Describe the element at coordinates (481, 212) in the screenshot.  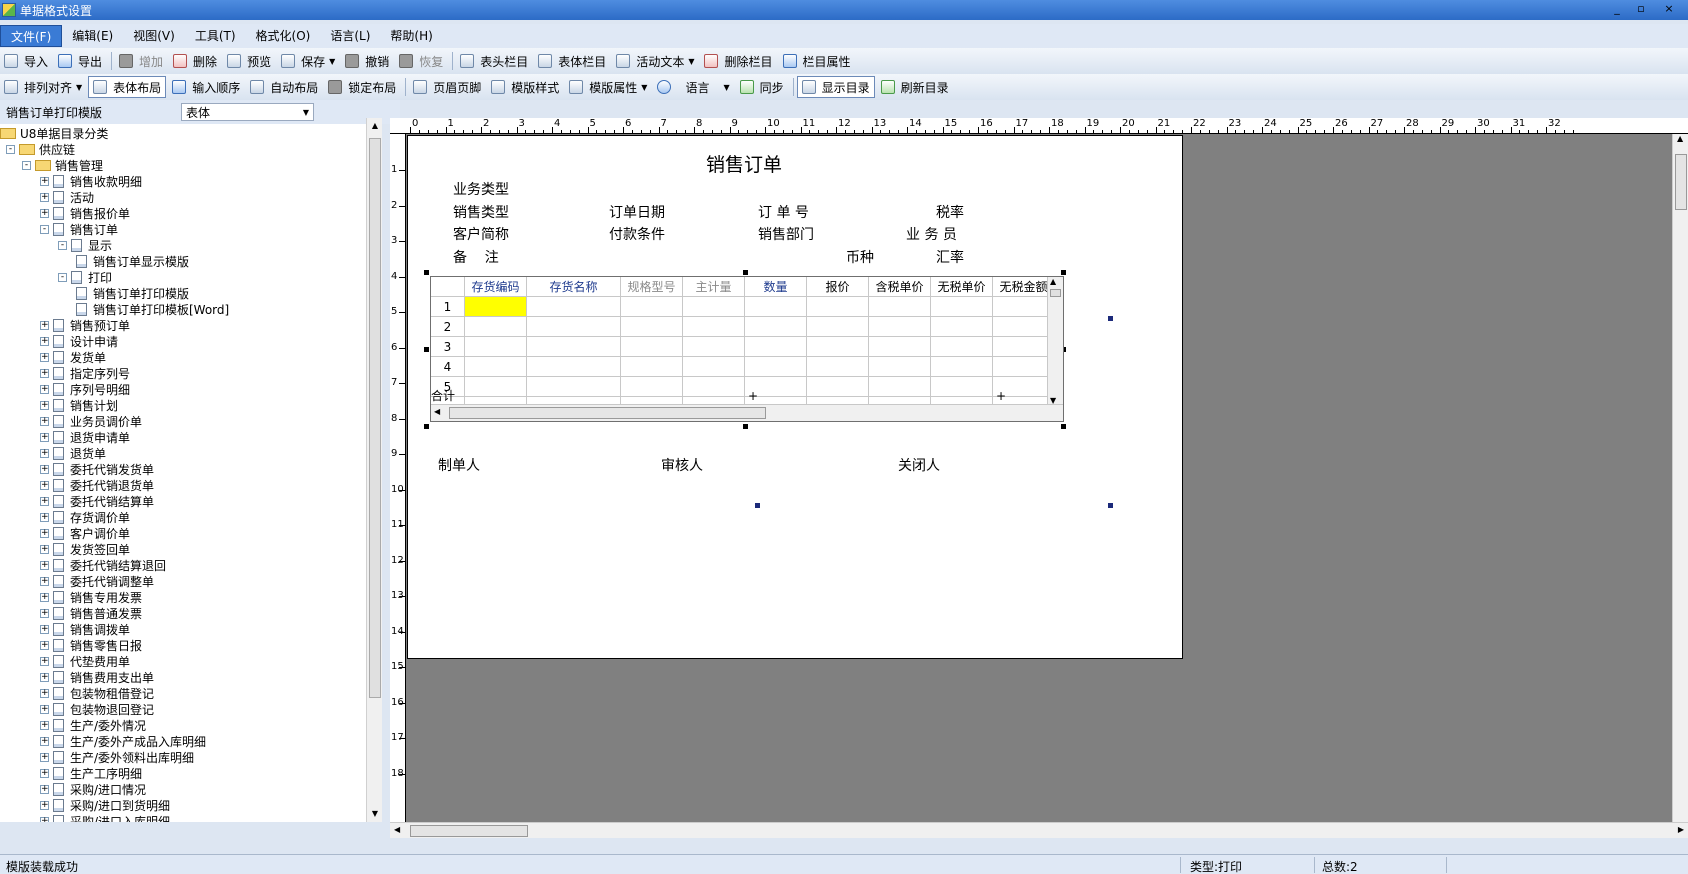
I see `field-sales-type: 销售类型` at that location.